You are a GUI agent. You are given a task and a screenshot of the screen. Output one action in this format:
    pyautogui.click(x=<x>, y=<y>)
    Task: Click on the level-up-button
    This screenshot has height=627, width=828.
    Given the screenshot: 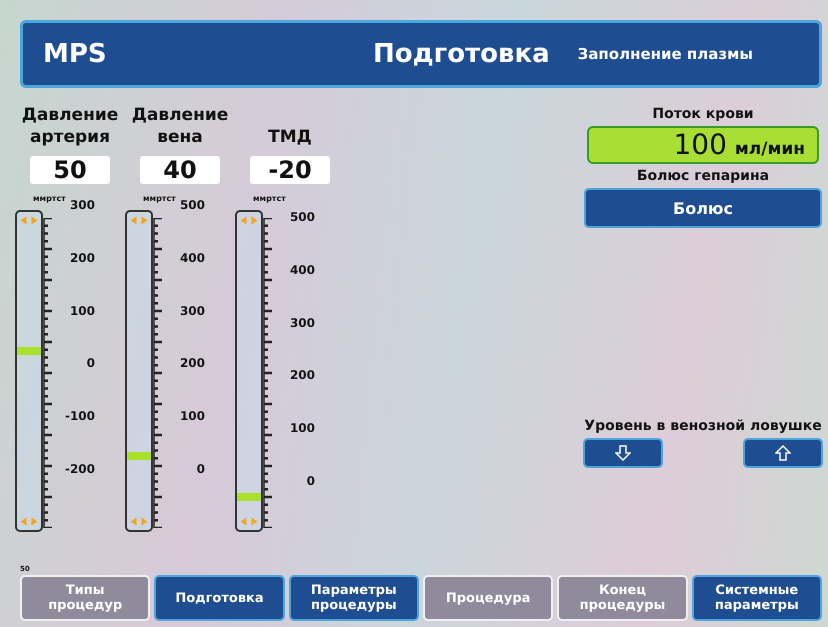 What is the action you would take?
    pyautogui.click(x=783, y=453)
    